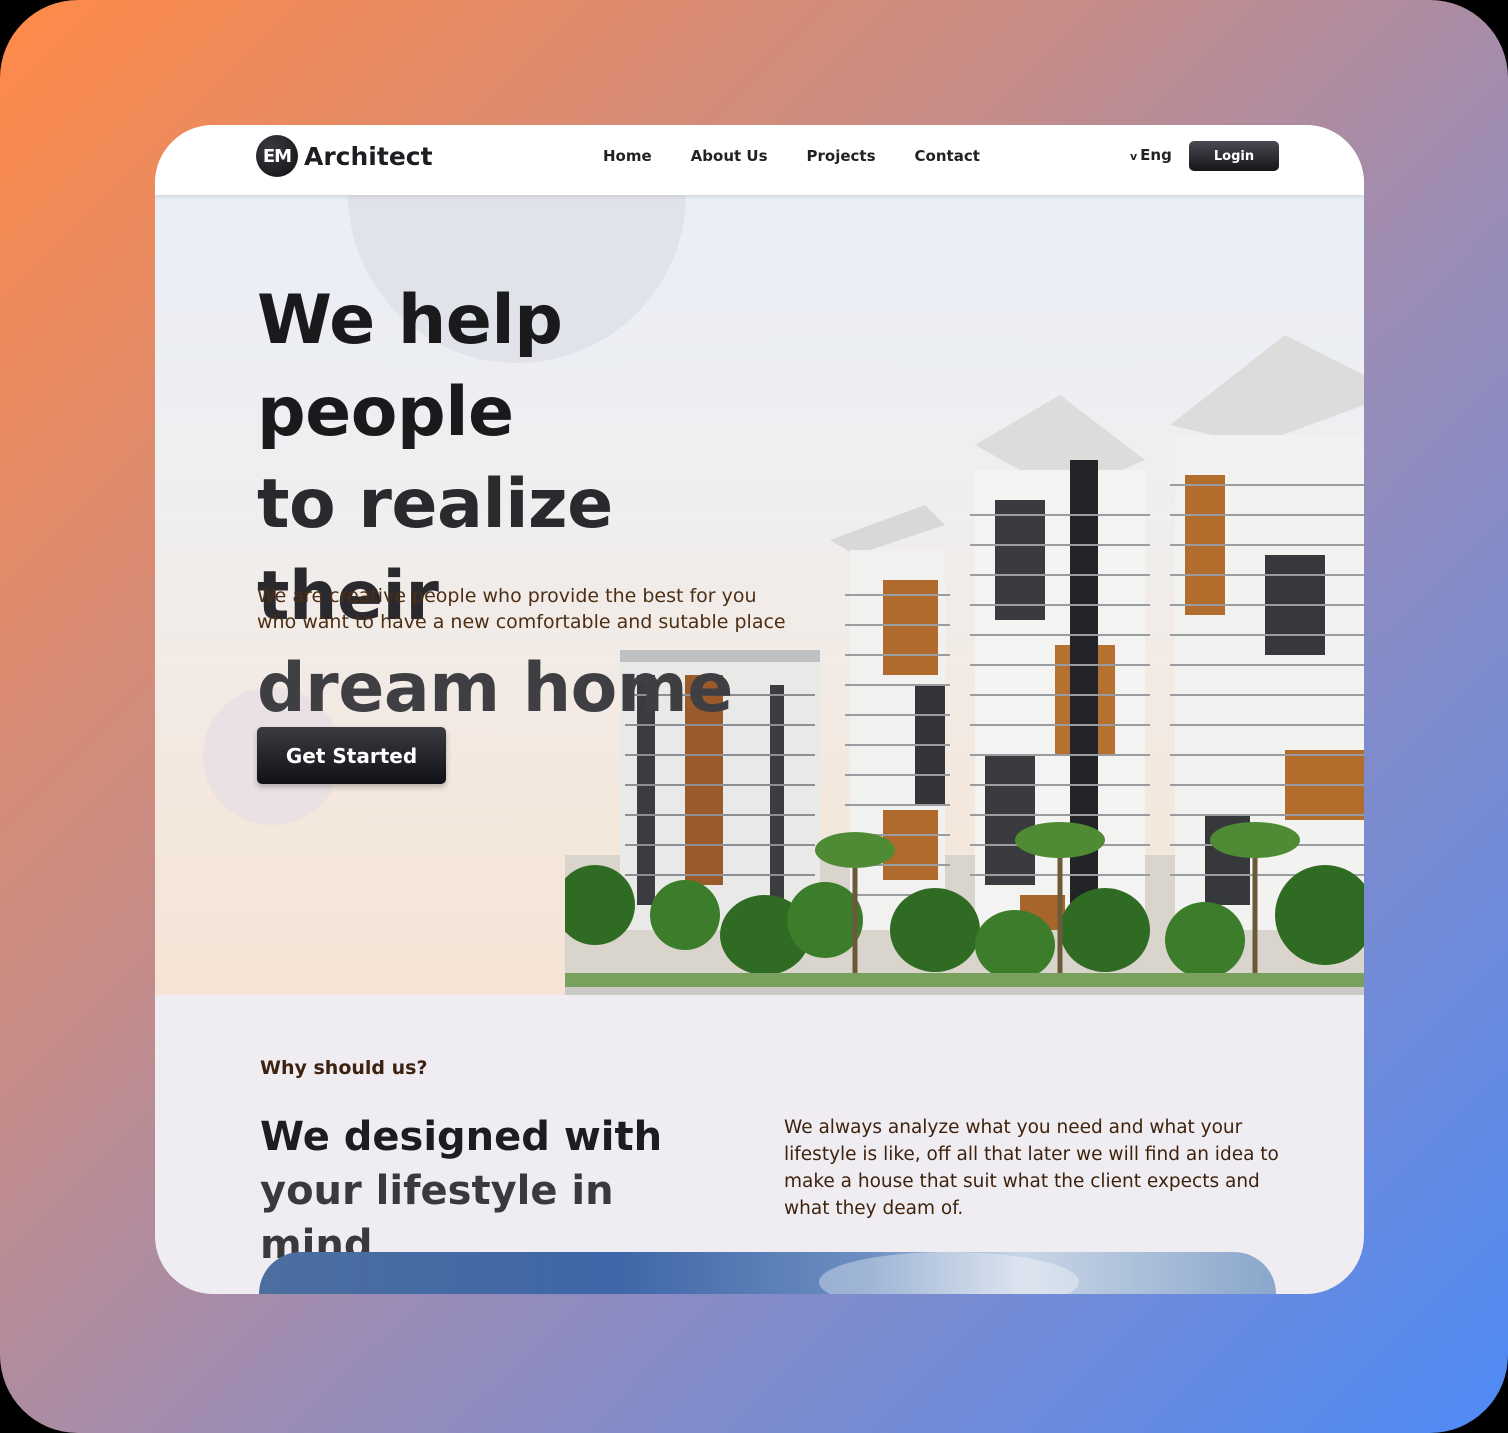  Describe the element at coordinates (1134, 156) in the screenshot. I see `chevron-down-icon: v` at that location.